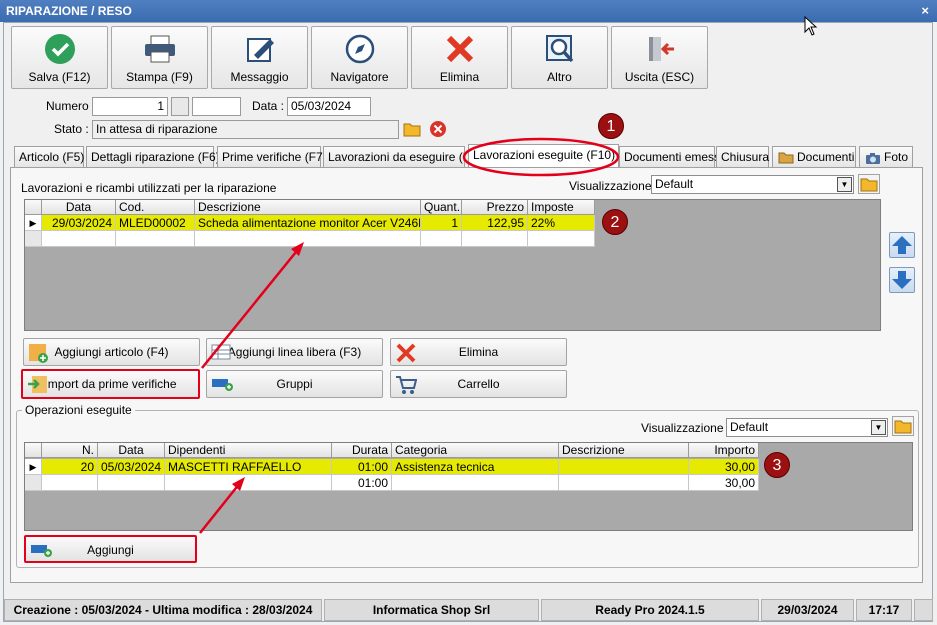 The height and width of the screenshot is (625, 937). Describe the element at coordinates (811, 27) in the screenshot. I see `mouse-cursor-icon` at that location.